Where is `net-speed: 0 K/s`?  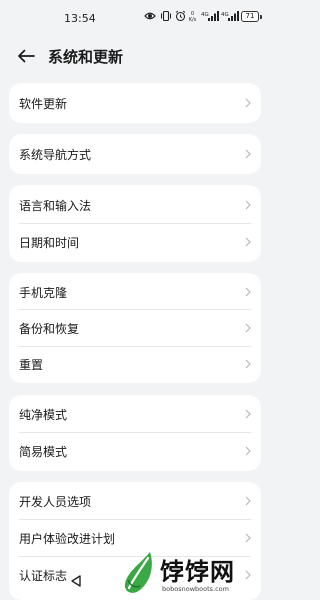 net-speed: 0 K/s is located at coordinates (192, 17).